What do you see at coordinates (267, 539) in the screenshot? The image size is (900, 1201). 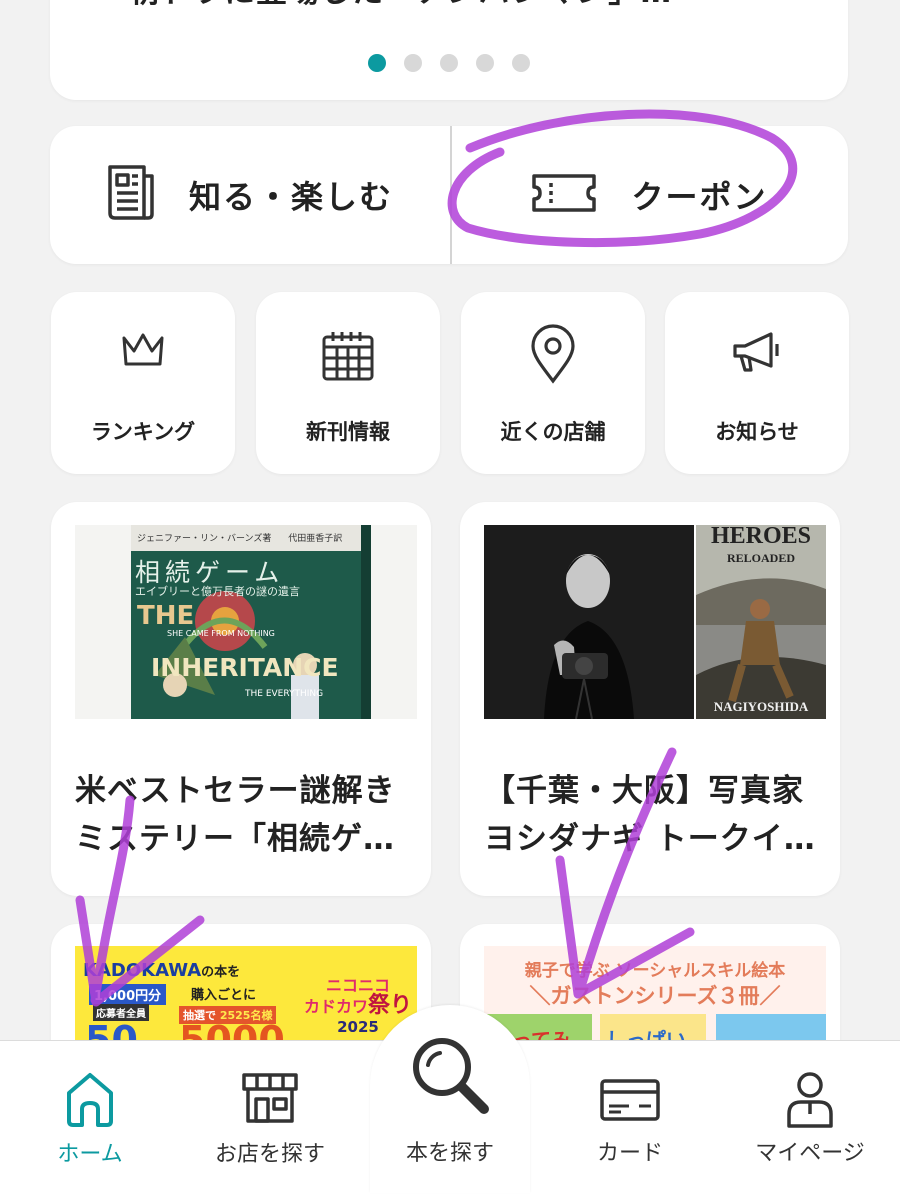 I see `cover-author-suffix: 著` at bounding box center [267, 539].